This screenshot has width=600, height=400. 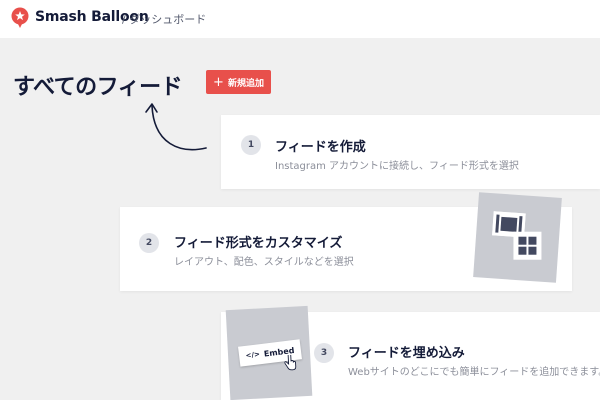 I want to click on customize-illustration, so click(x=517, y=237).